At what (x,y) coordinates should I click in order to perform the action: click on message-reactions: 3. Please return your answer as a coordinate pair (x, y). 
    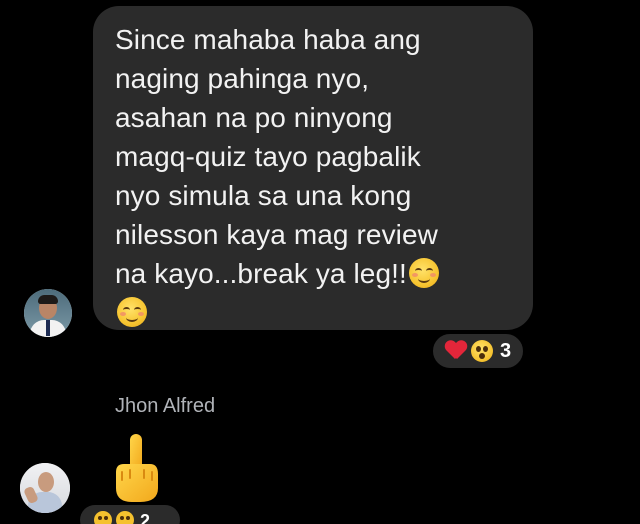
    Looking at the image, I should click on (478, 351).